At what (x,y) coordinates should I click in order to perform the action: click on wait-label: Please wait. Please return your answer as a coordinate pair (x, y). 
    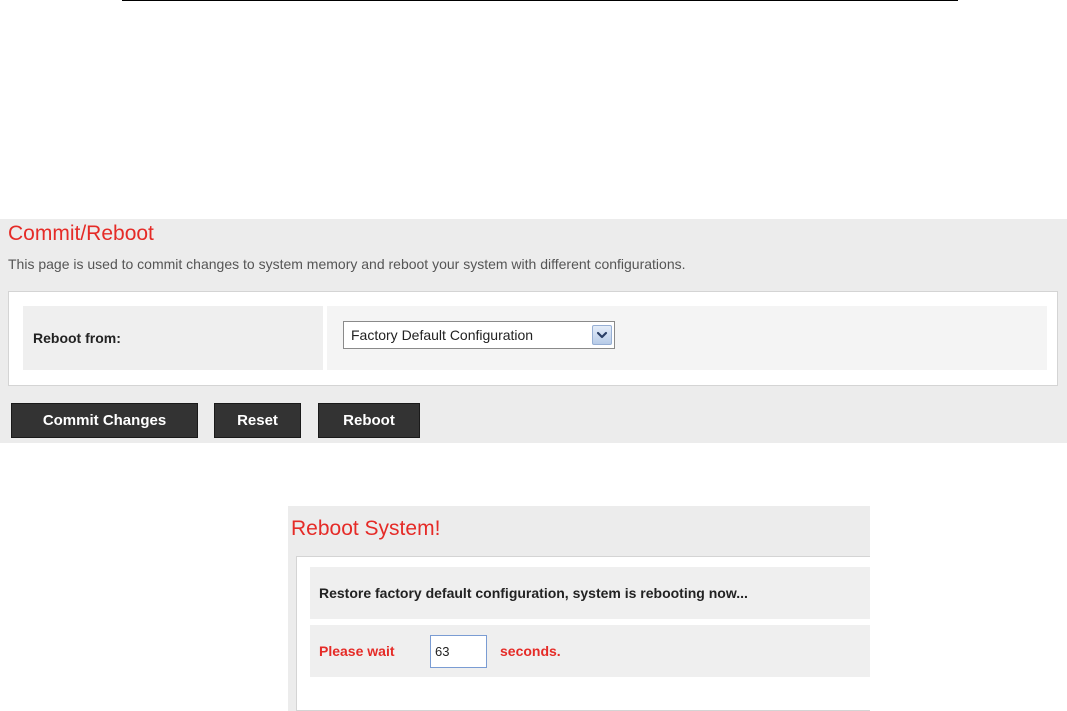
    Looking at the image, I should click on (357, 651).